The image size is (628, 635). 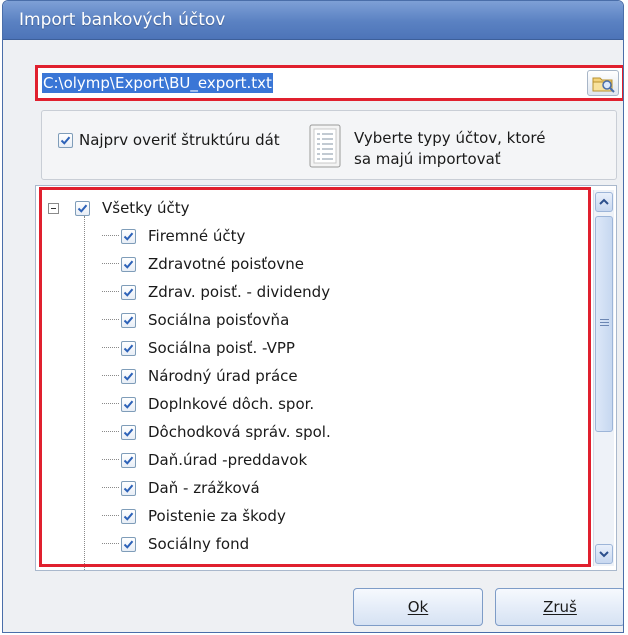 What do you see at coordinates (308, 83) in the screenshot?
I see `file-path-input: C:\olymp\Export\BU_export.txt` at bounding box center [308, 83].